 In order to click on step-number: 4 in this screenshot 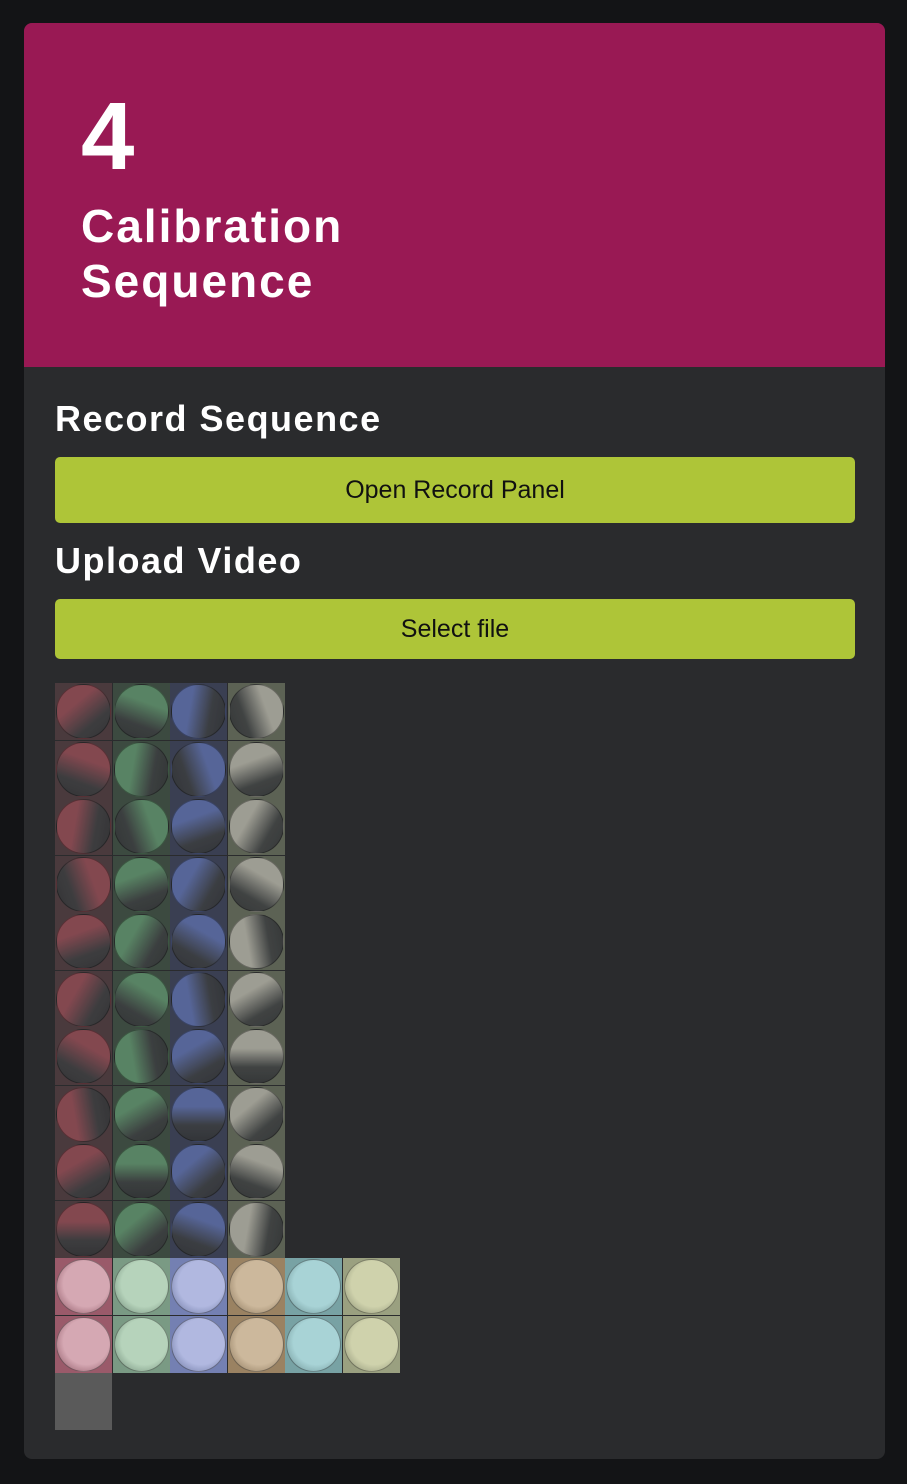, I will do `click(108, 136)`.